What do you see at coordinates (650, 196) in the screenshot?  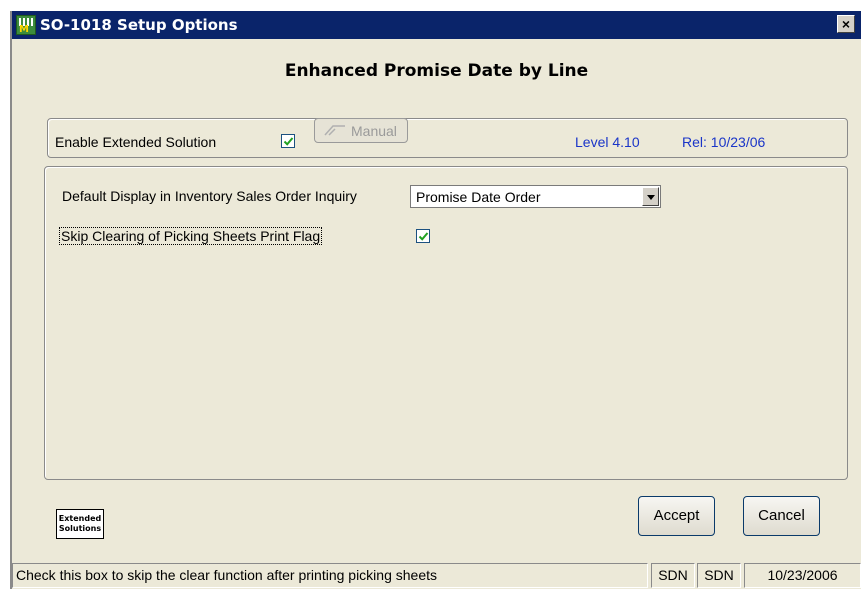 I see `chevron-down-icon` at bounding box center [650, 196].